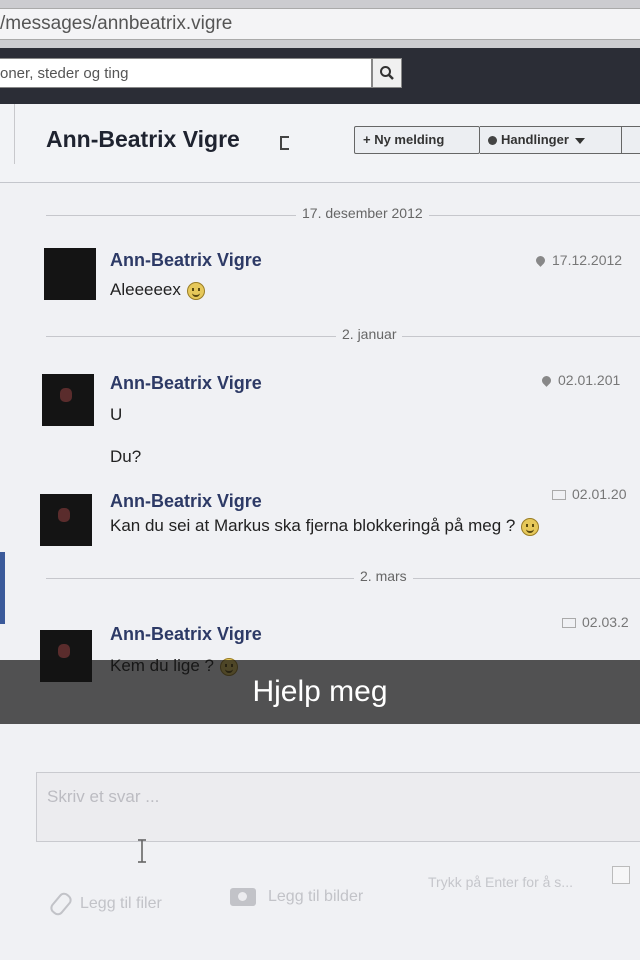  I want to click on date-separator-label: 17. desember 2012, so click(362, 213).